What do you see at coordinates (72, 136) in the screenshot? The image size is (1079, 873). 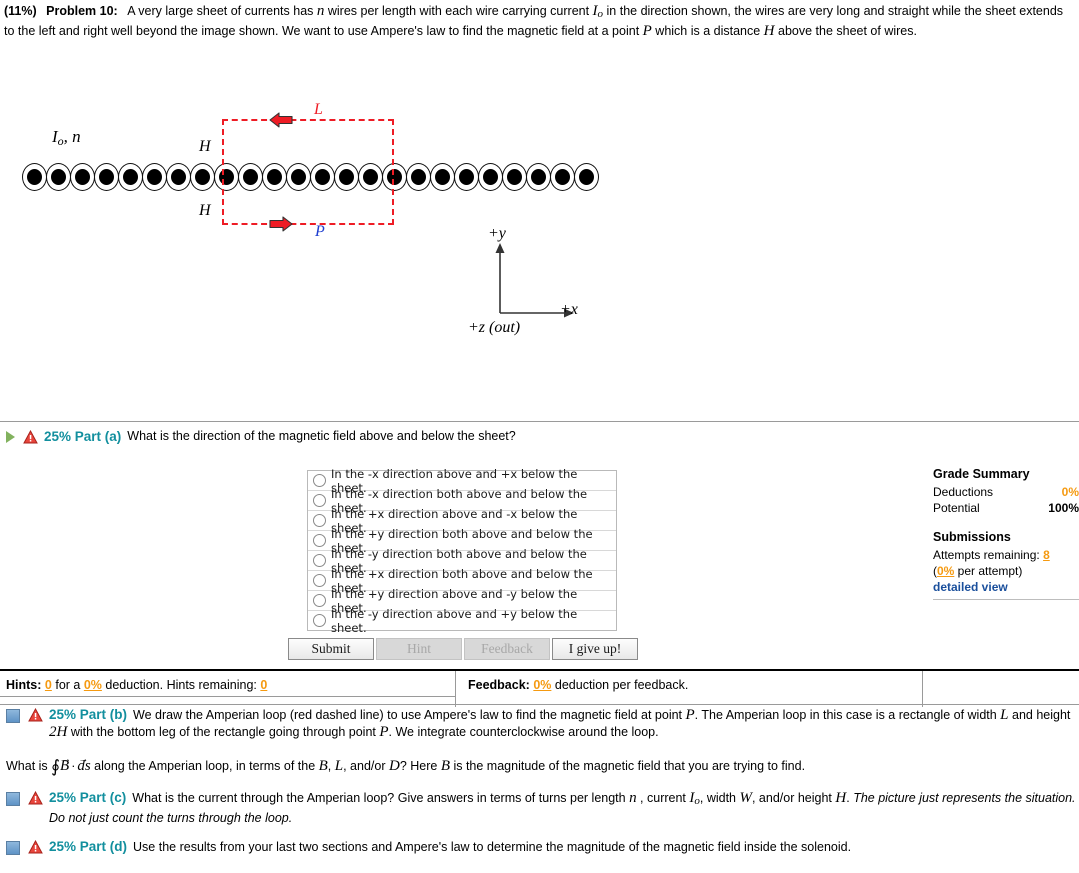 I see `figure-label-current-n: , n` at bounding box center [72, 136].